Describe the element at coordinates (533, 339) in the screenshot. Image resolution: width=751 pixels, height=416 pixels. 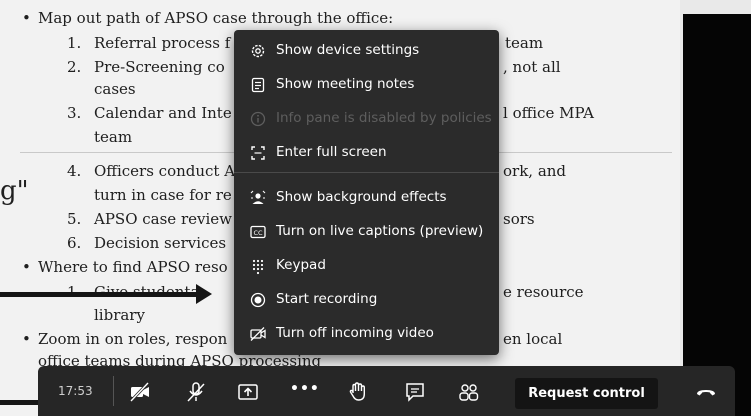
I see `doc-line-tail: en local` at that location.